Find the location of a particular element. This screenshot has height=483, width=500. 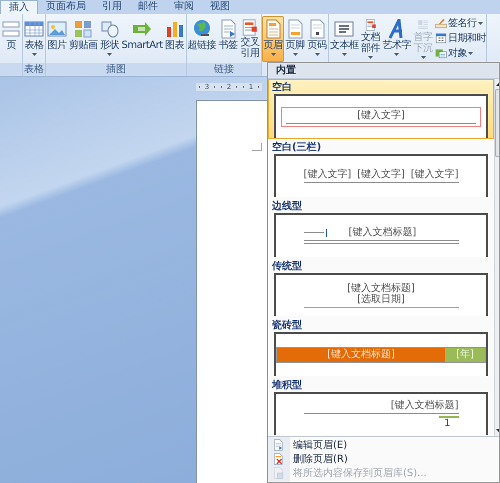

page-break-icon is located at coordinates (11, 29).